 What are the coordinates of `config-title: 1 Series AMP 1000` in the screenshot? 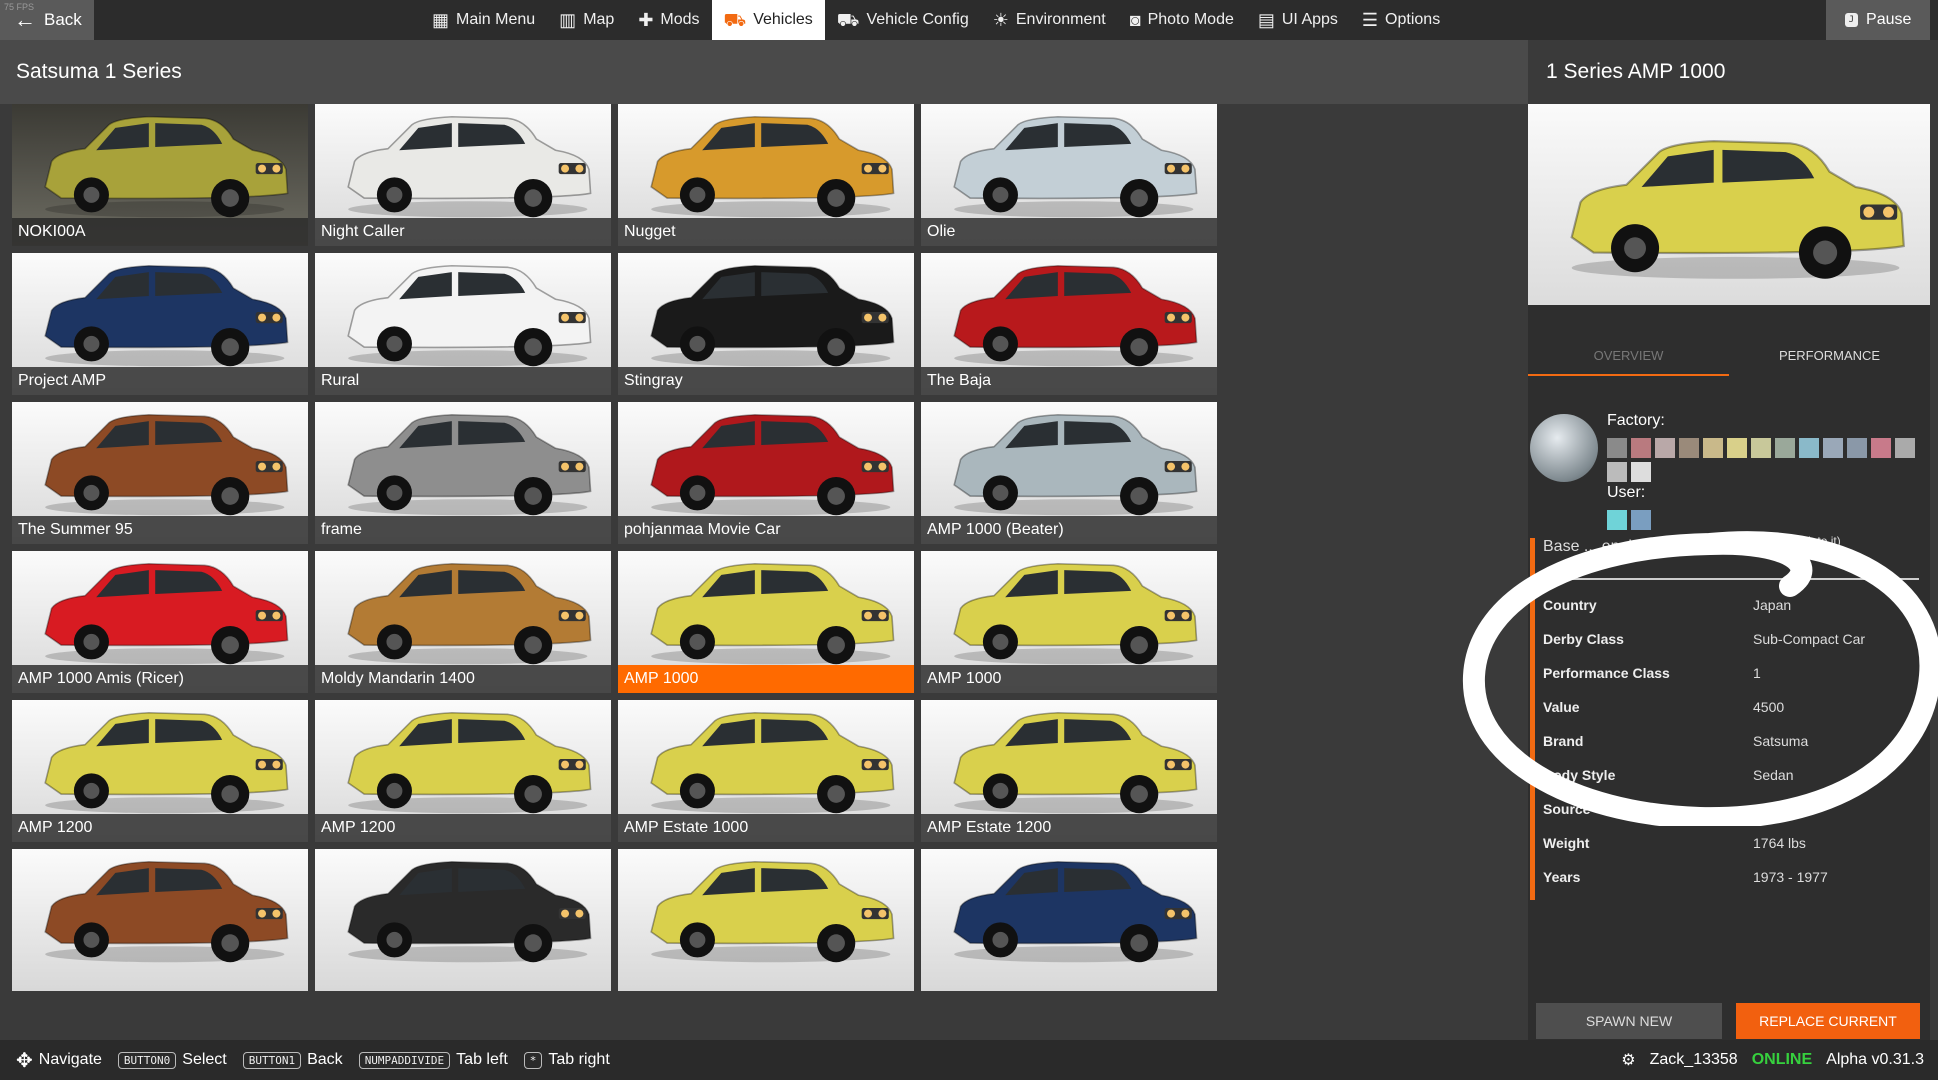 It's located at (1729, 72).